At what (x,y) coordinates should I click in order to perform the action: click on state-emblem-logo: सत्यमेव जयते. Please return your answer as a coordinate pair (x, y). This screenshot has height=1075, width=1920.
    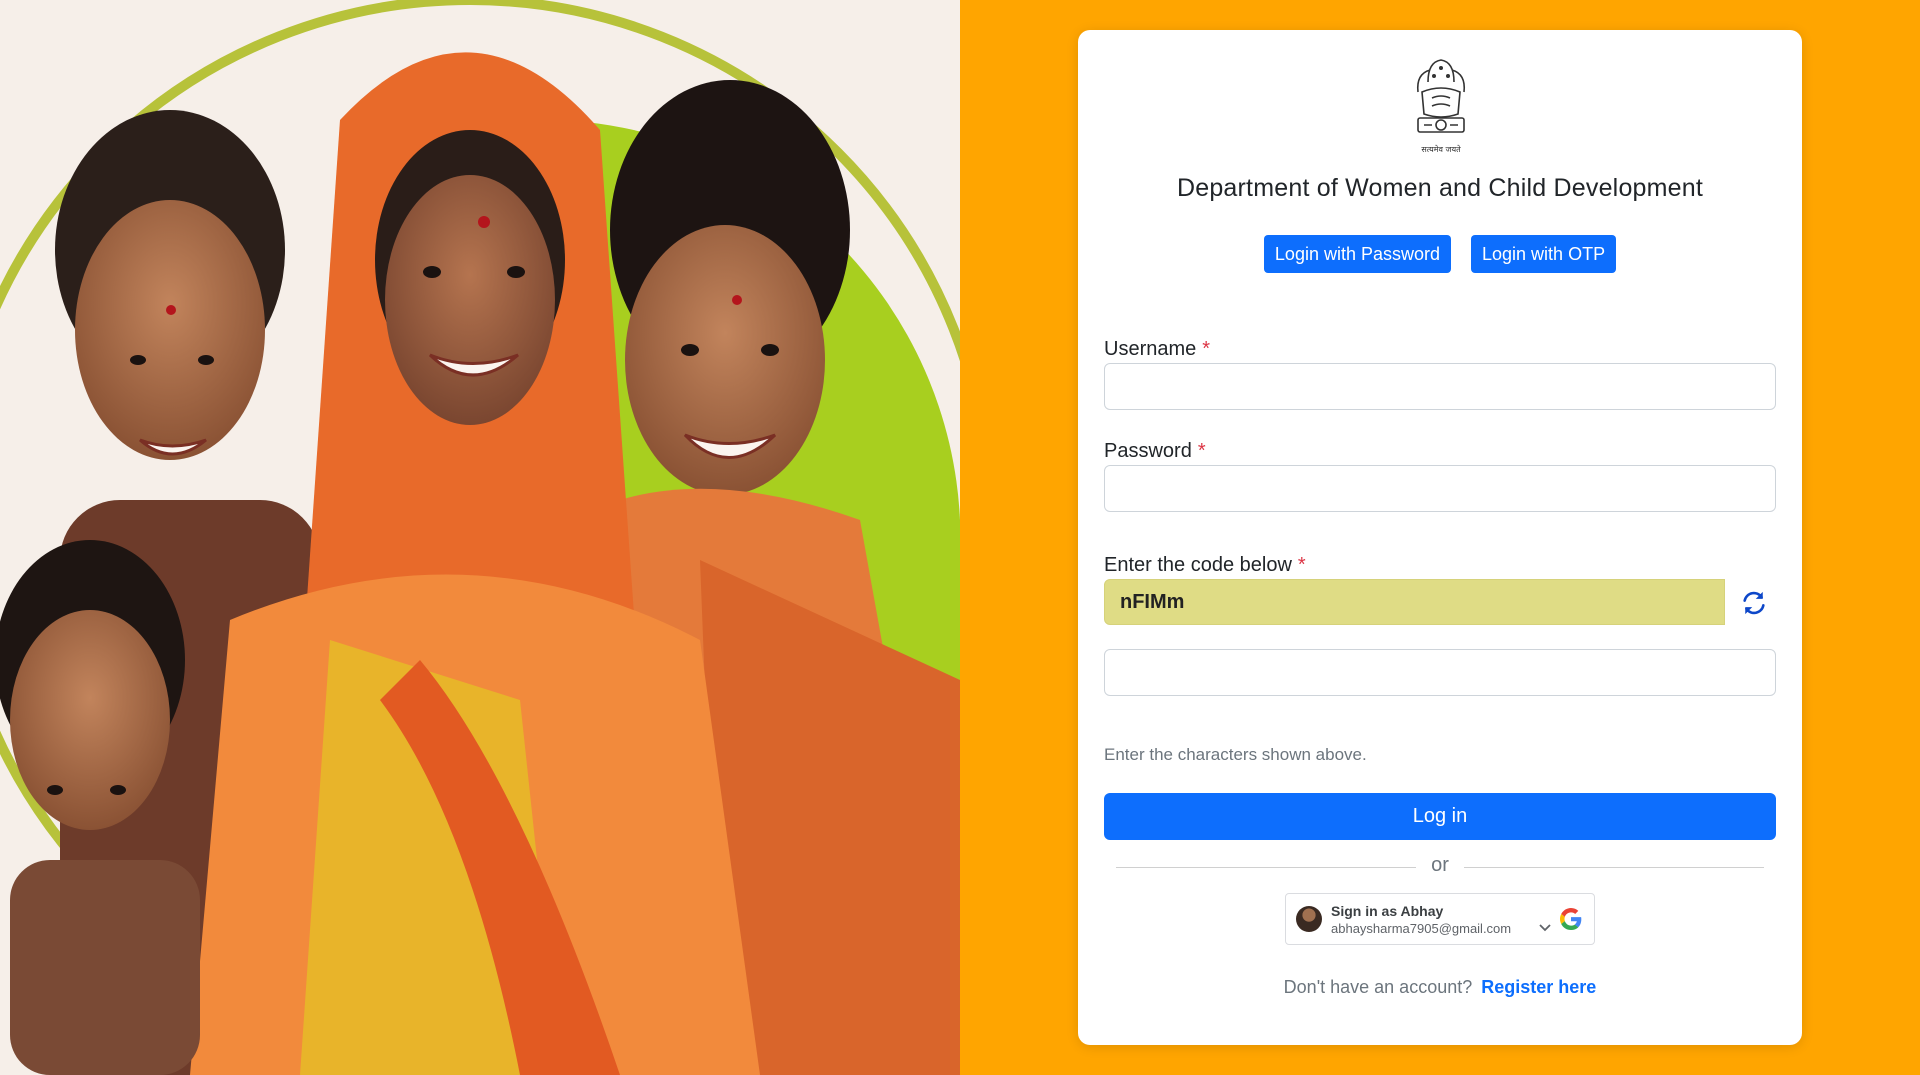
    Looking at the image, I should click on (1441, 106).